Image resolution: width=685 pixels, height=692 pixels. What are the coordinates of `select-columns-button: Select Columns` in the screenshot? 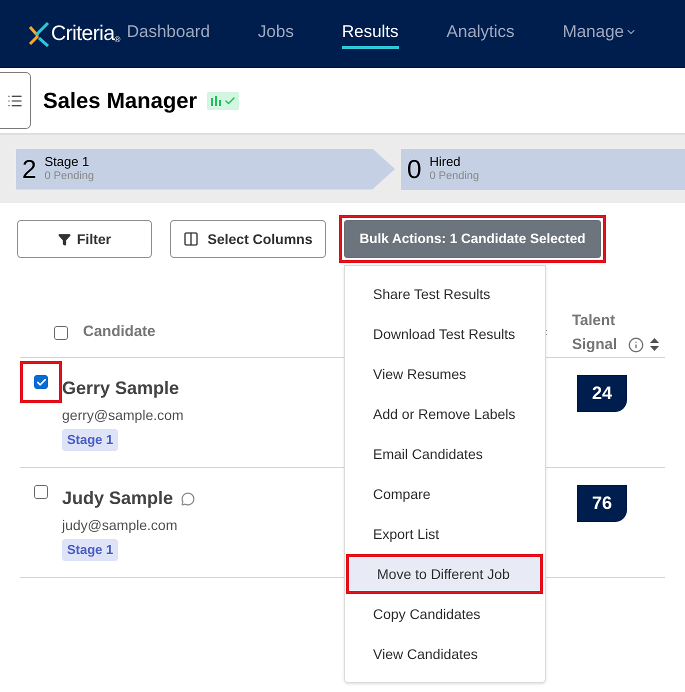 It's located at (248, 239).